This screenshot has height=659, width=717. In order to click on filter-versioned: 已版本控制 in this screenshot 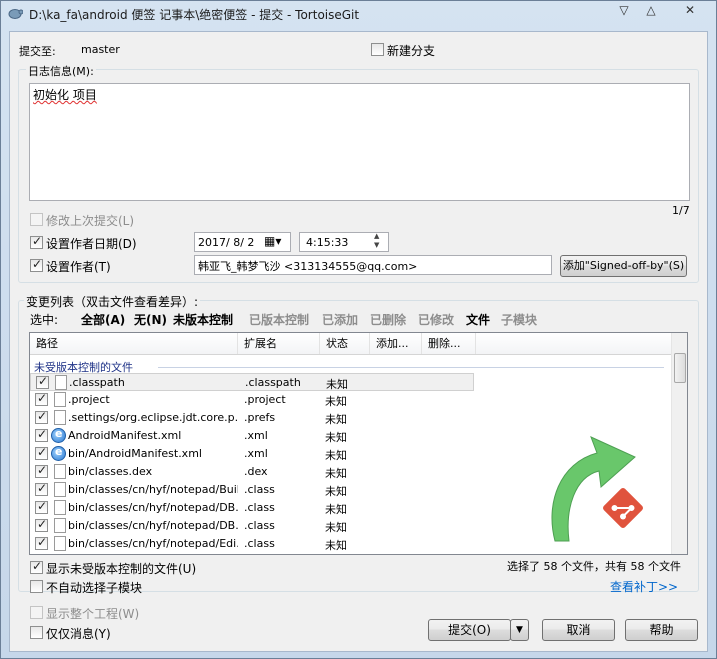, I will do `click(279, 319)`.